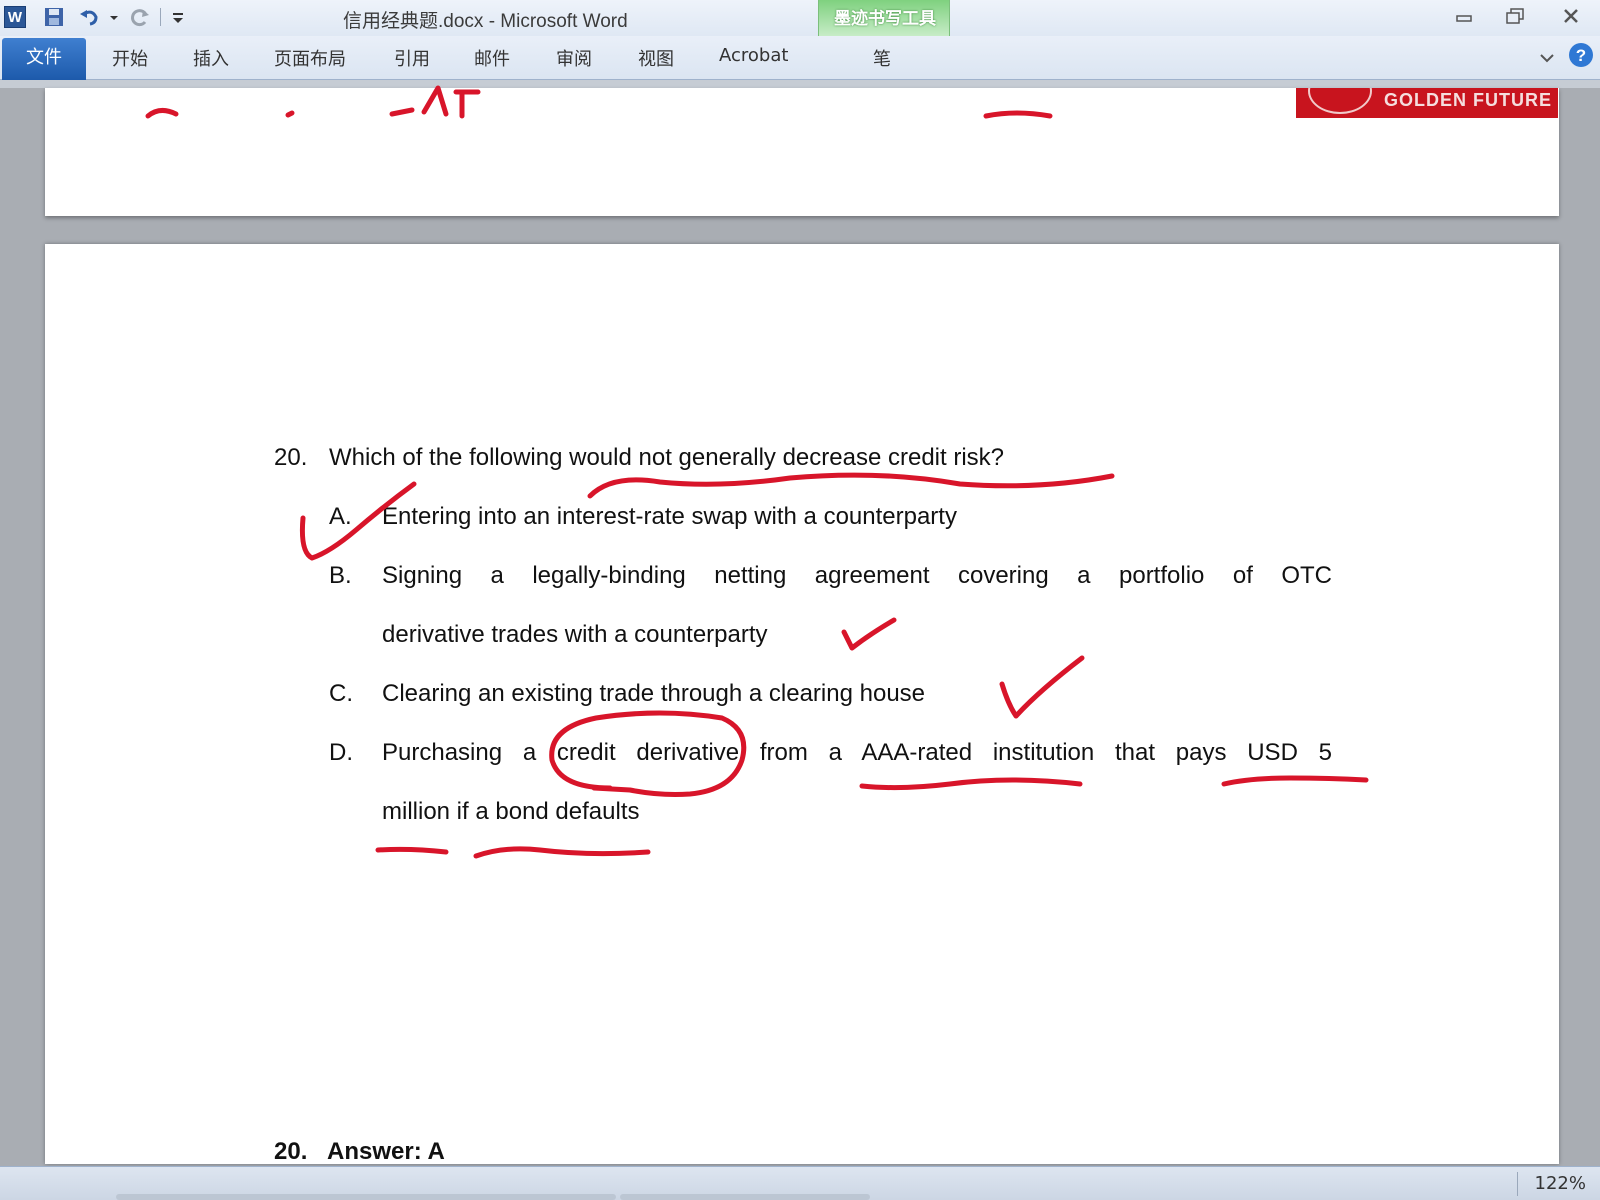  What do you see at coordinates (1572, 17) in the screenshot?
I see `close-button` at bounding box center [1572, 17].